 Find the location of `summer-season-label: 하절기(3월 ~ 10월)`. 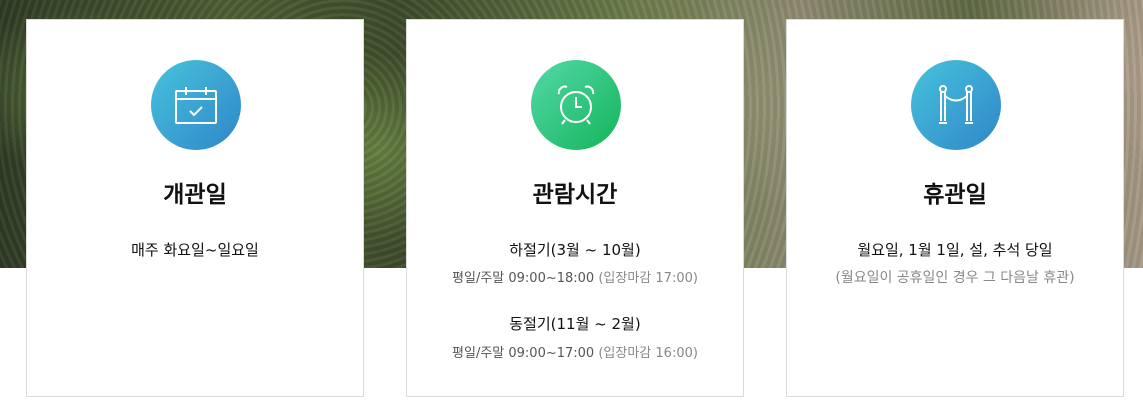

summer-season-label: 하절기(3월 ~ 10월) is located at coordinates (575, 250).